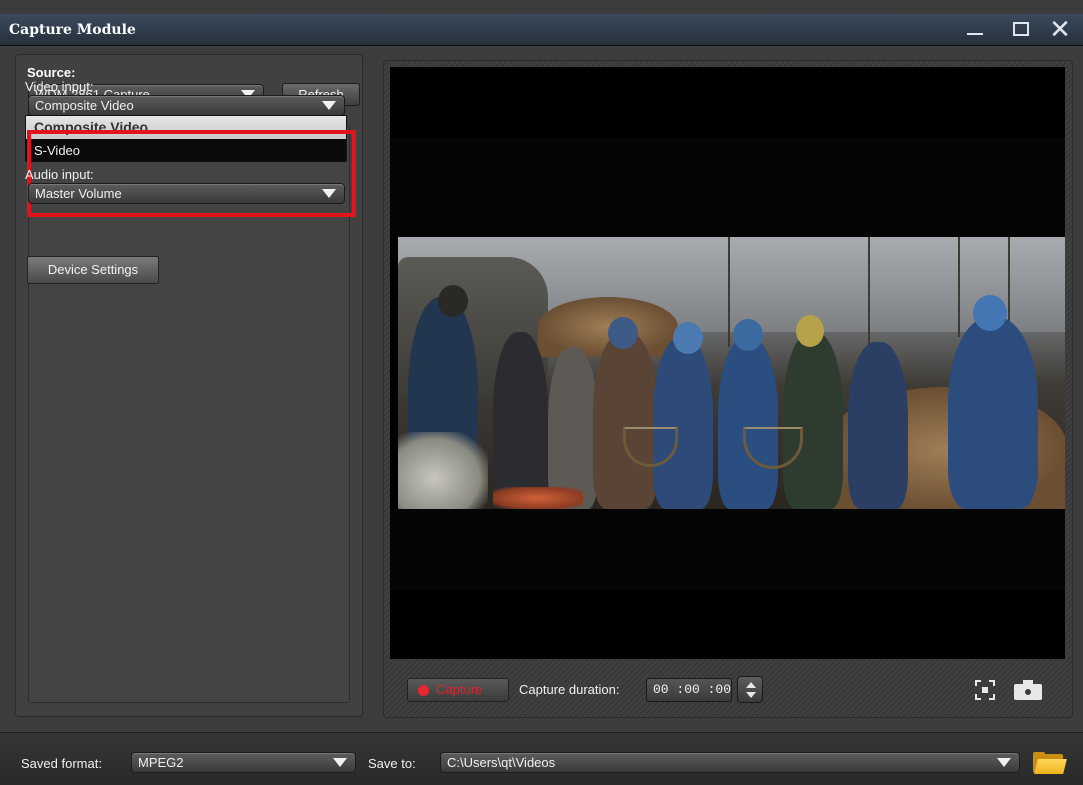 The width and height of the screenshot is (1083, 785). Describe the element at coordinates (985, 690) in the screenshot. I see `fit-to-screen-icon` at that location.